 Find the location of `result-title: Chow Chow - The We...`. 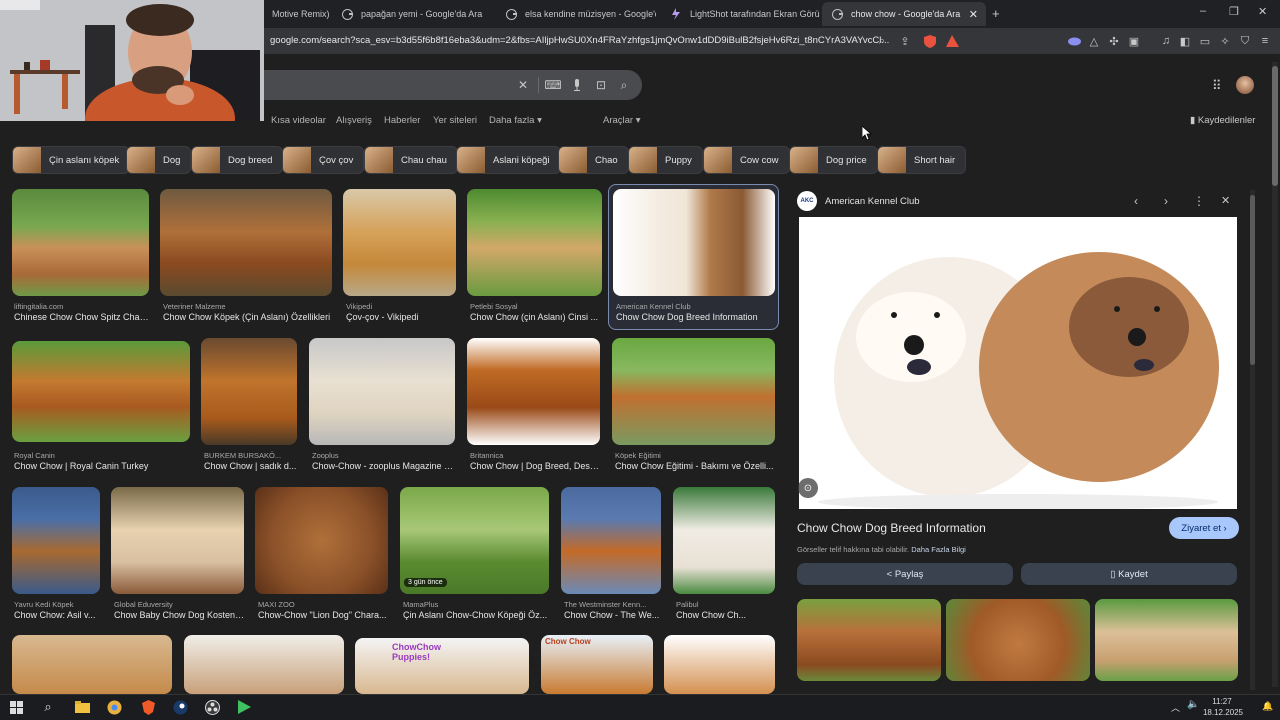

result-title: Chow Chow - The We... is located at coordinates (613, 615).